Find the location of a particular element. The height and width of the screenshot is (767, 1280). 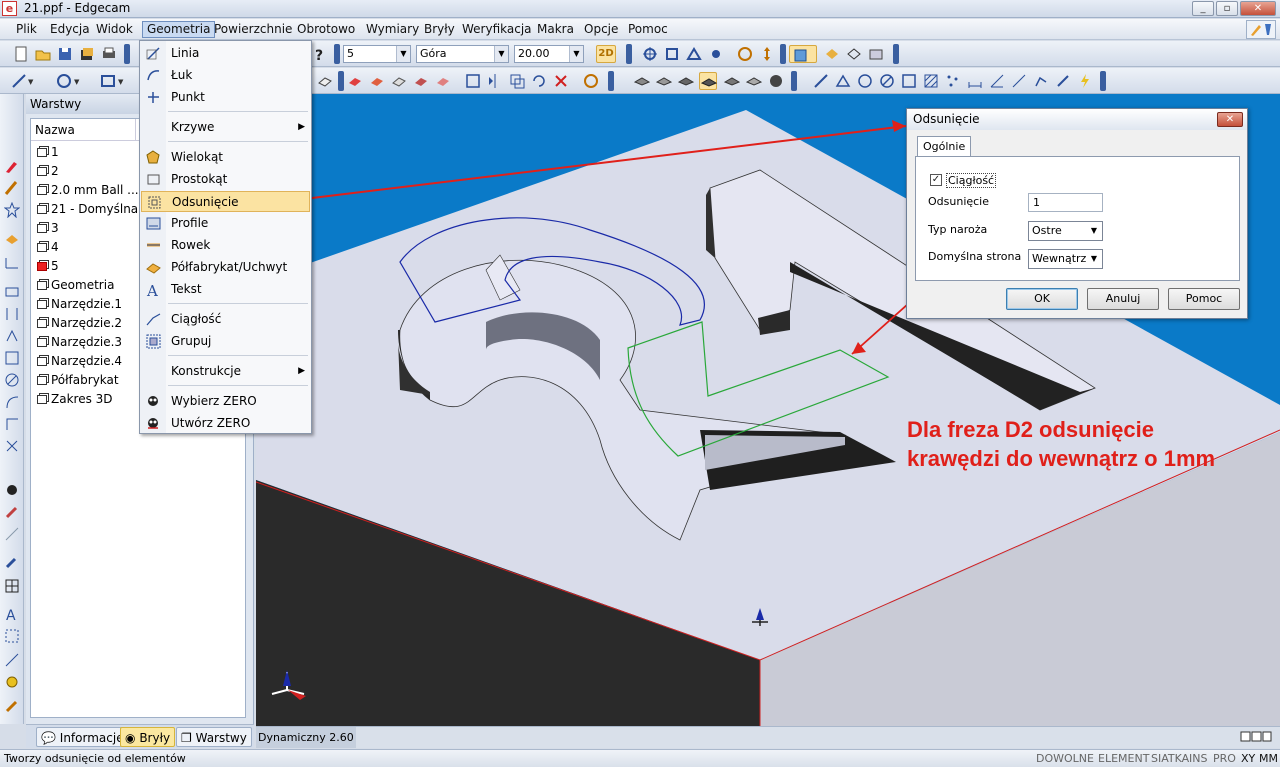

save-all-icon is located at coordinates (87, 54).